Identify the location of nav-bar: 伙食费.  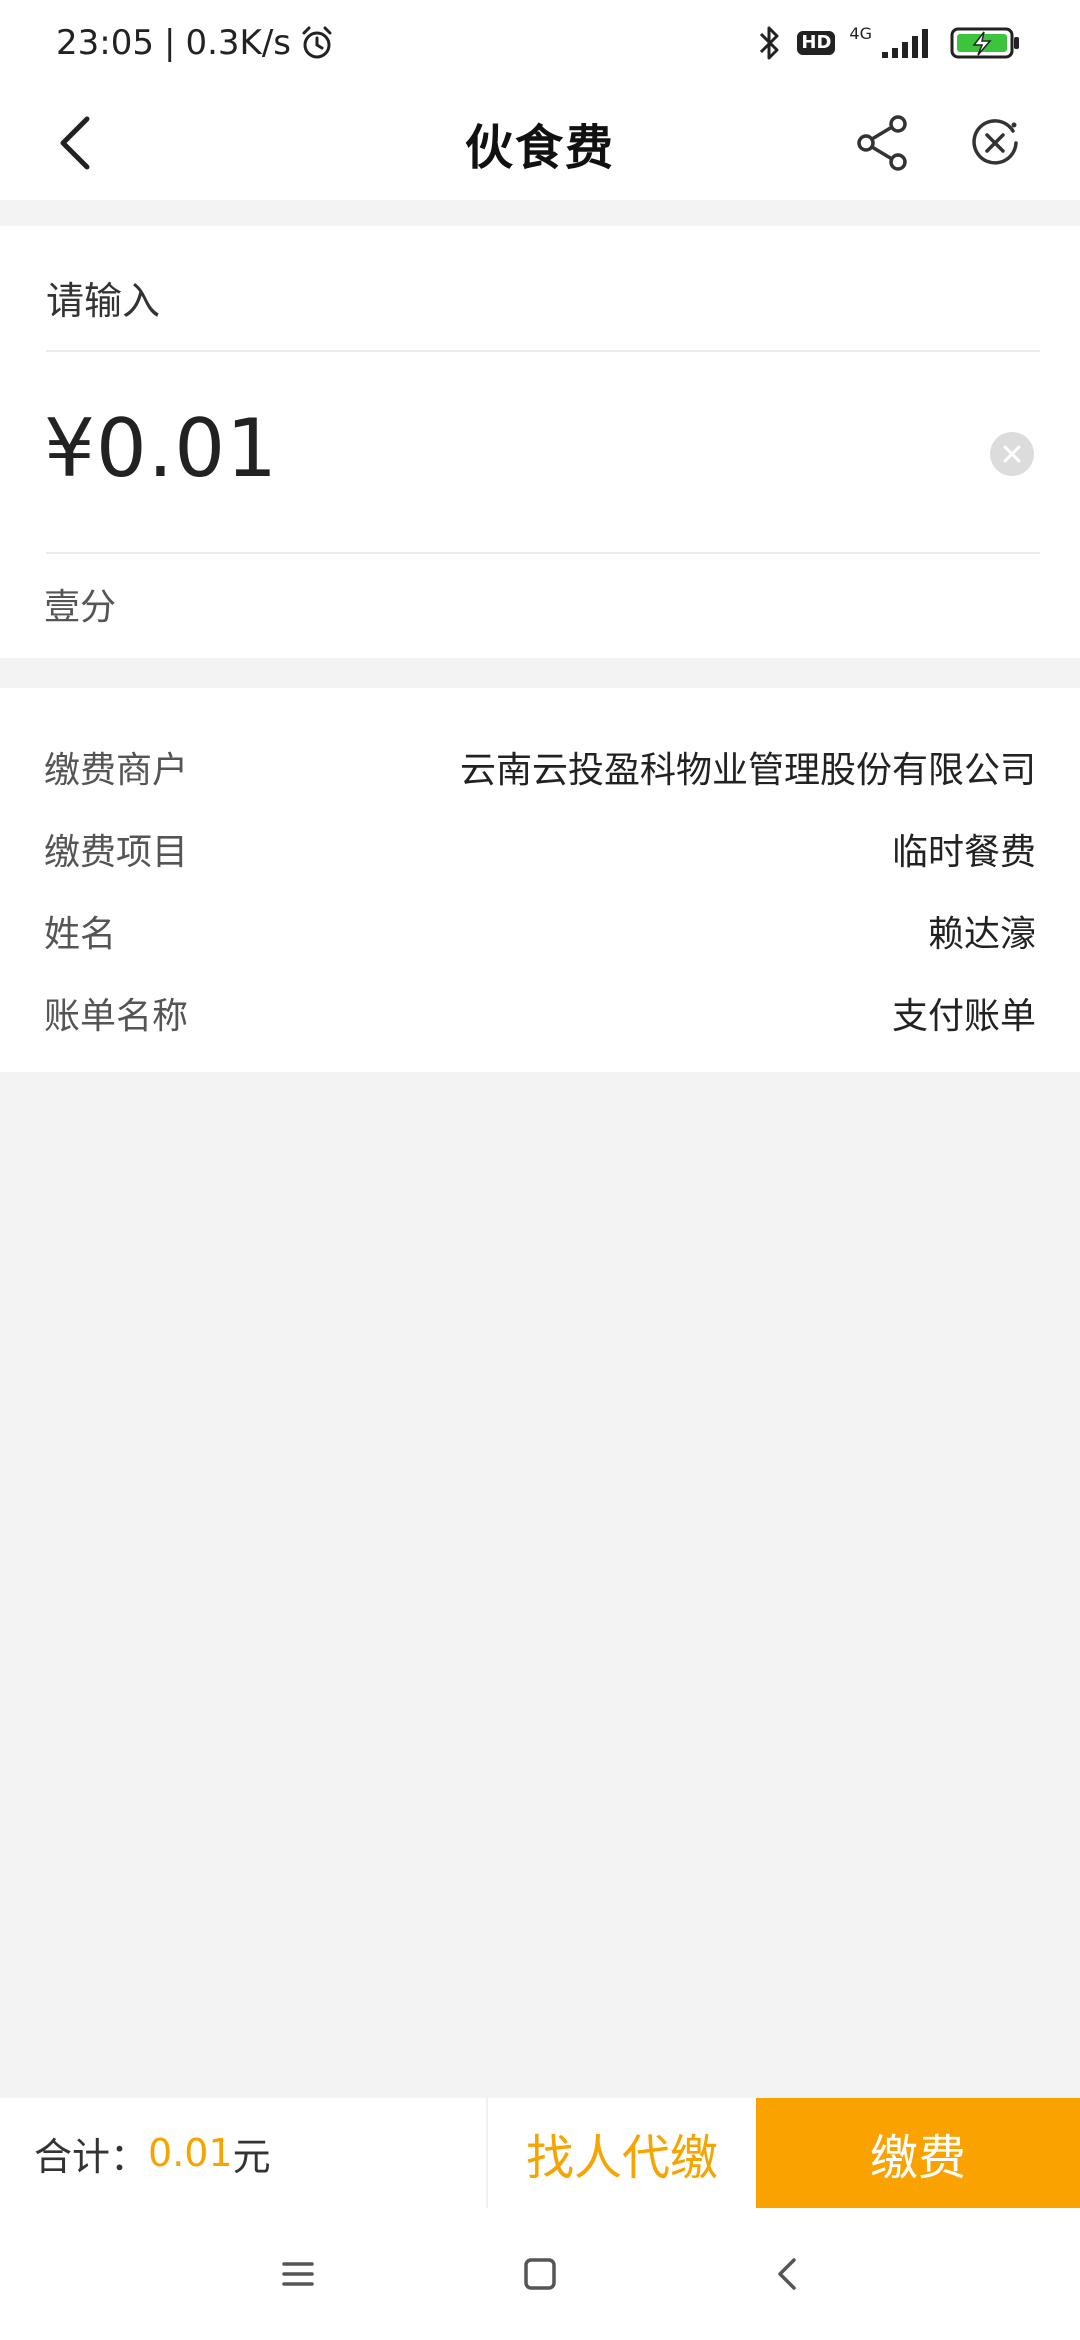
(540, 143).